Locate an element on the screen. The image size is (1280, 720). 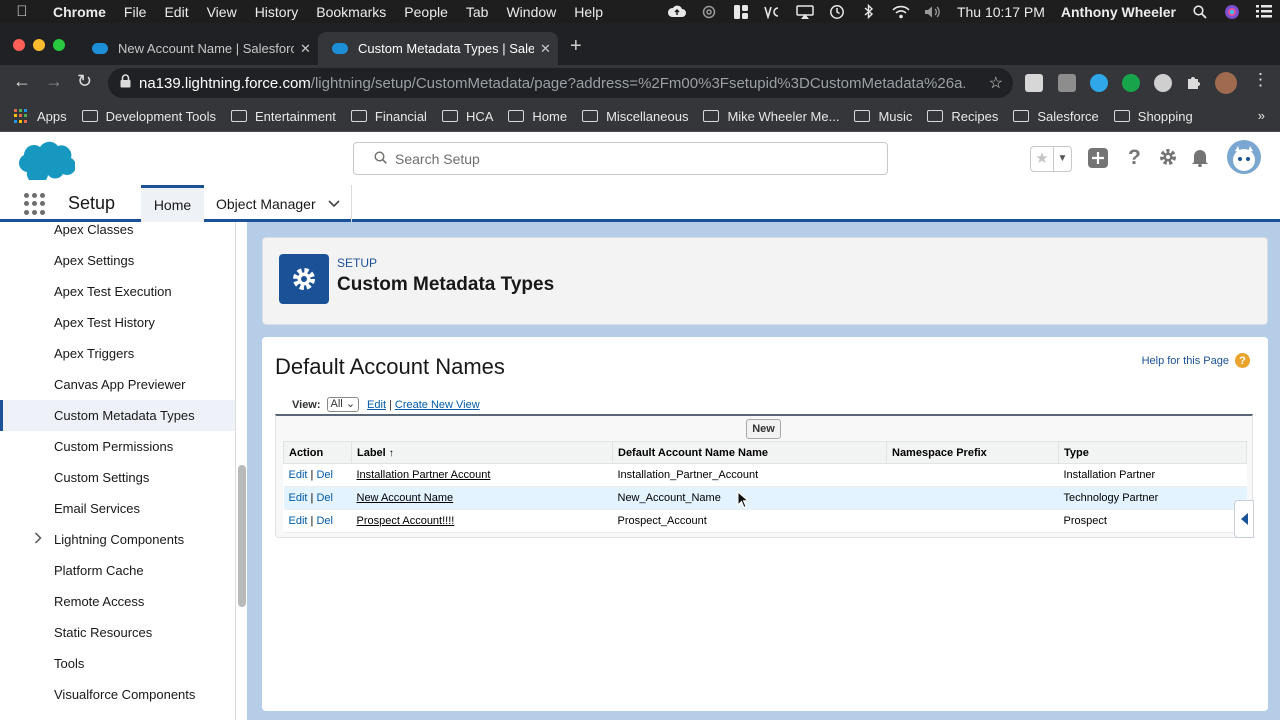
user-avatar is located at coordinates (1244, 157).